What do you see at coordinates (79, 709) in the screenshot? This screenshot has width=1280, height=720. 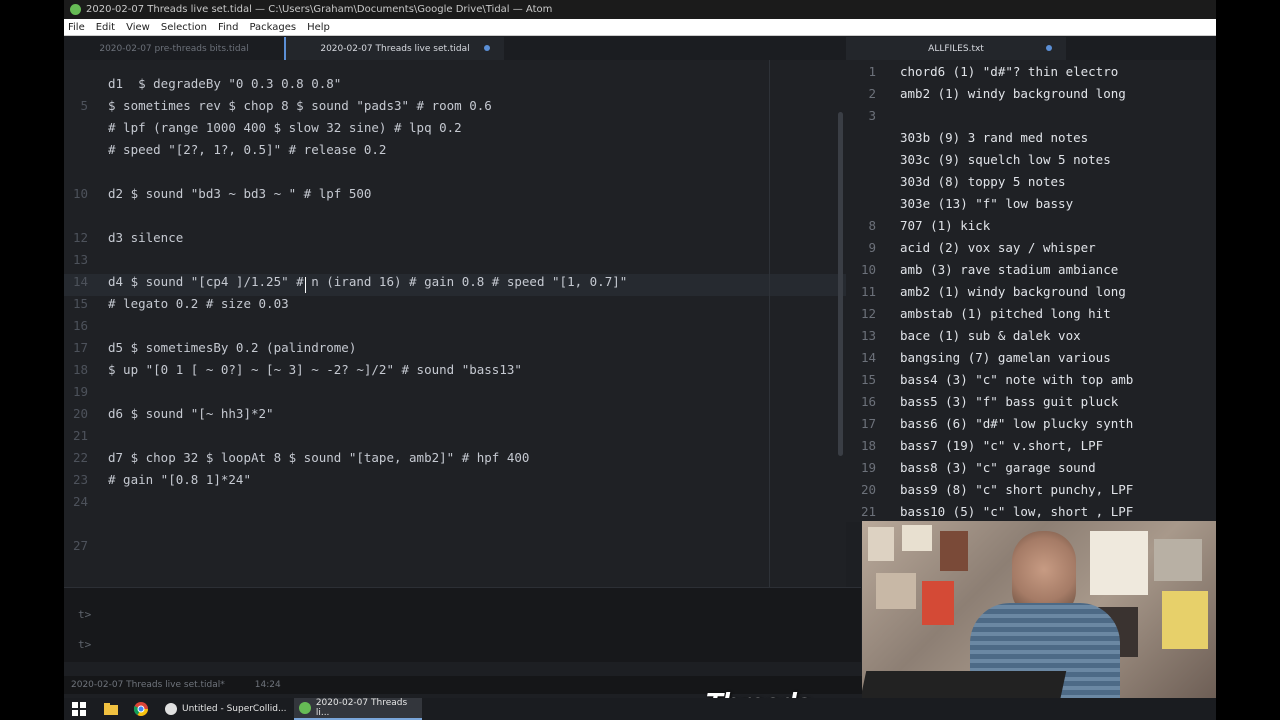 I see `windows-start-icon` at bounding box center [79, 709].